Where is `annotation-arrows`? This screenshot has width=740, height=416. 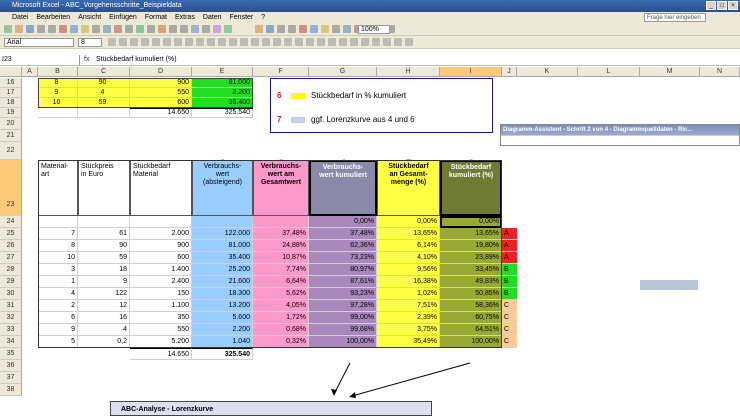 annotation-arrows is located at coordinates (401, 380).